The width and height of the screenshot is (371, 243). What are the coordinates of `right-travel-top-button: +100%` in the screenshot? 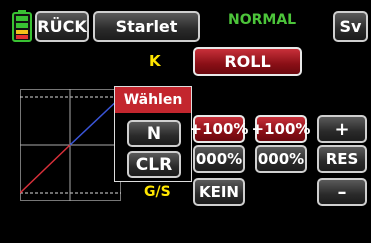 It's located at (281, 129).